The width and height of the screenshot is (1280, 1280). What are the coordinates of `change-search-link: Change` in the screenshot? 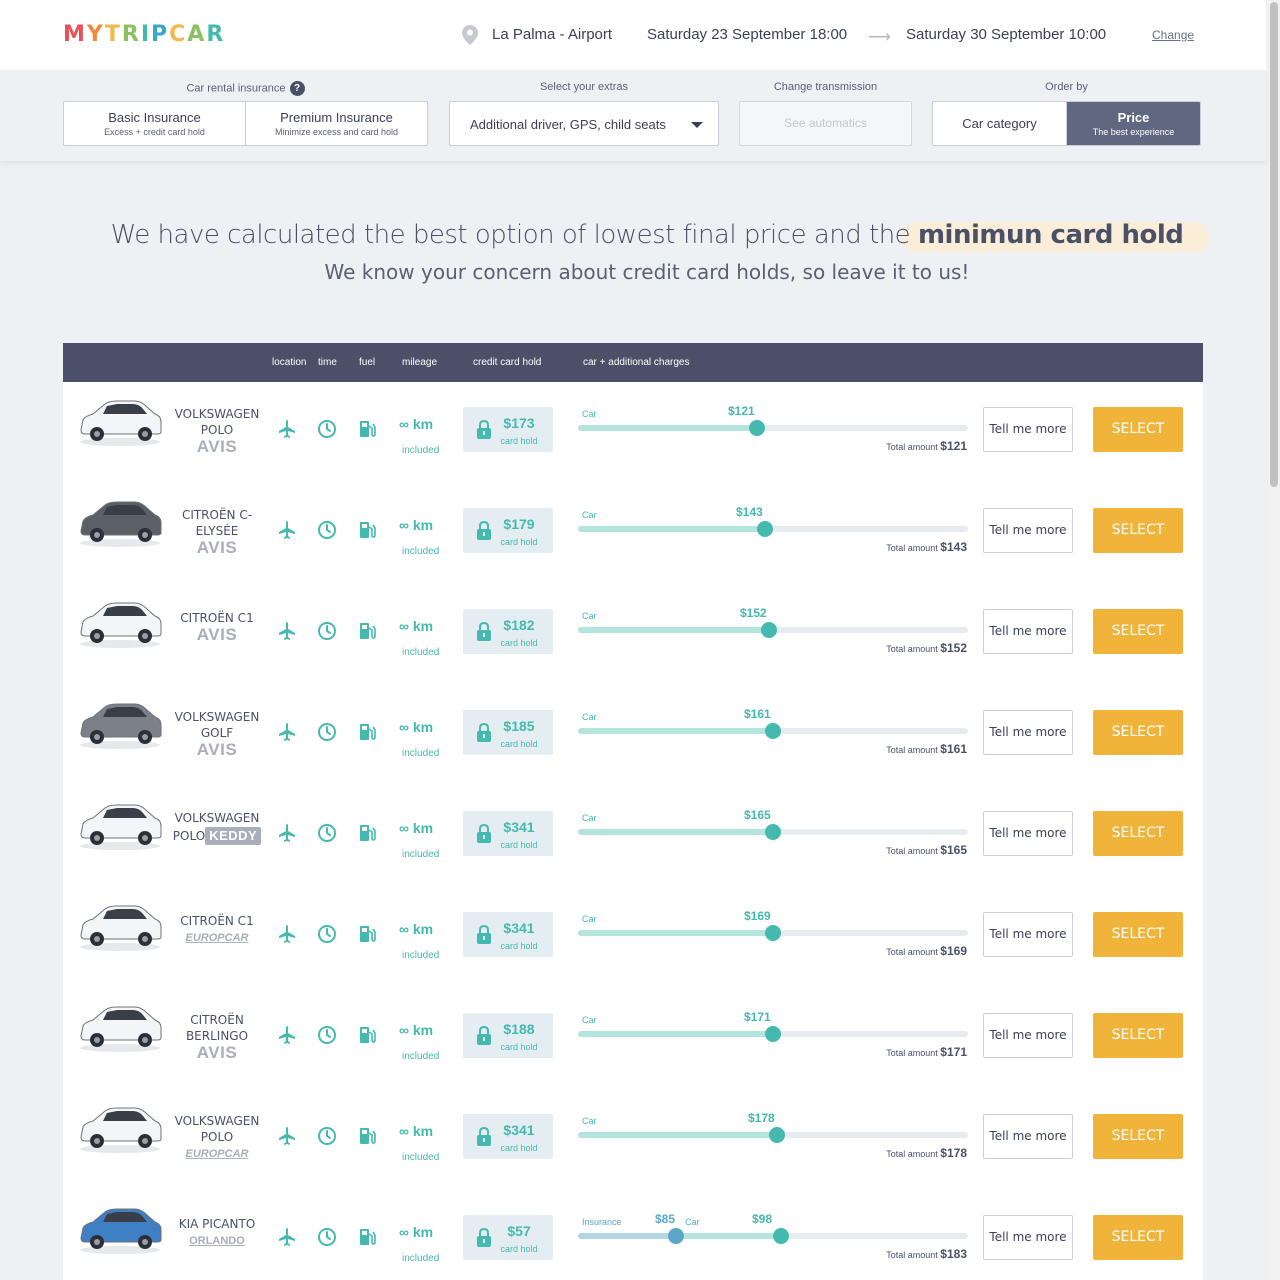 It's located at (1173, 35).